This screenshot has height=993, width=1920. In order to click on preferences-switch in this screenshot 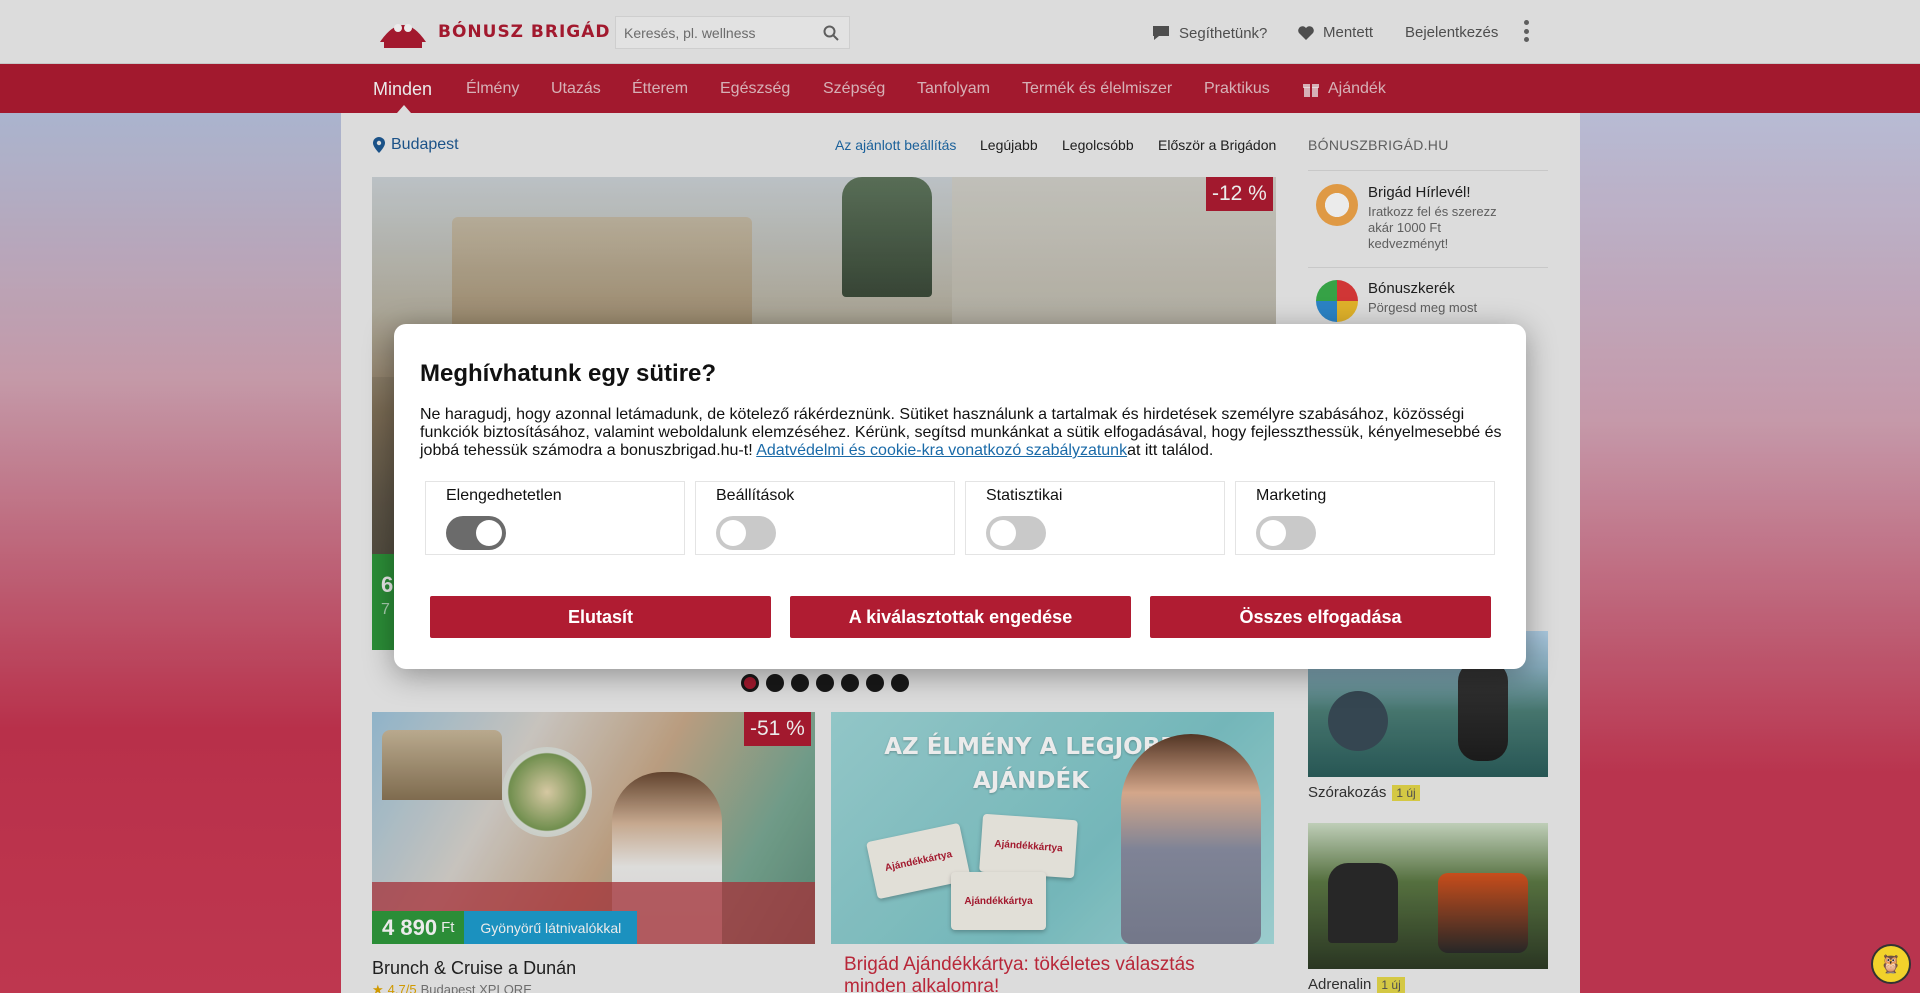, I will do `click(746, 533)`.